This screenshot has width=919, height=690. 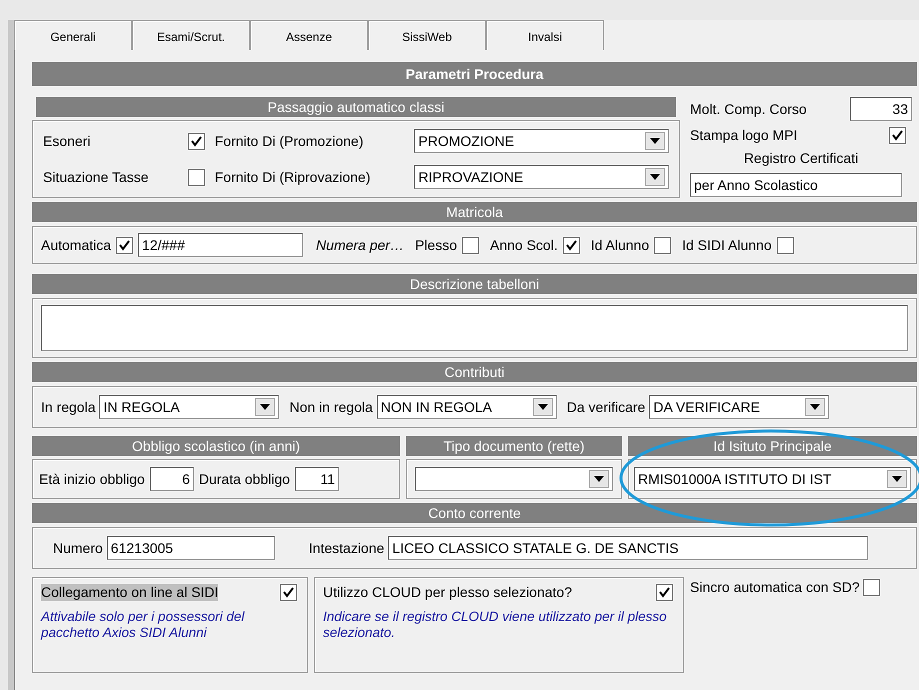 I want to click on input-field: LICEO CLASSICO STATALE G. DE SANCTIS, so click(x=628, y=548).